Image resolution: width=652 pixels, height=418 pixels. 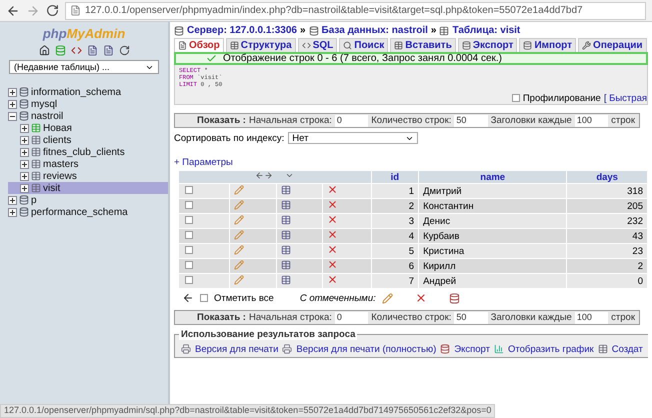 What do you see at coordinates (88, 200) in the screenshot?
I see `tree-item: p` at bounding box center [88, 200].